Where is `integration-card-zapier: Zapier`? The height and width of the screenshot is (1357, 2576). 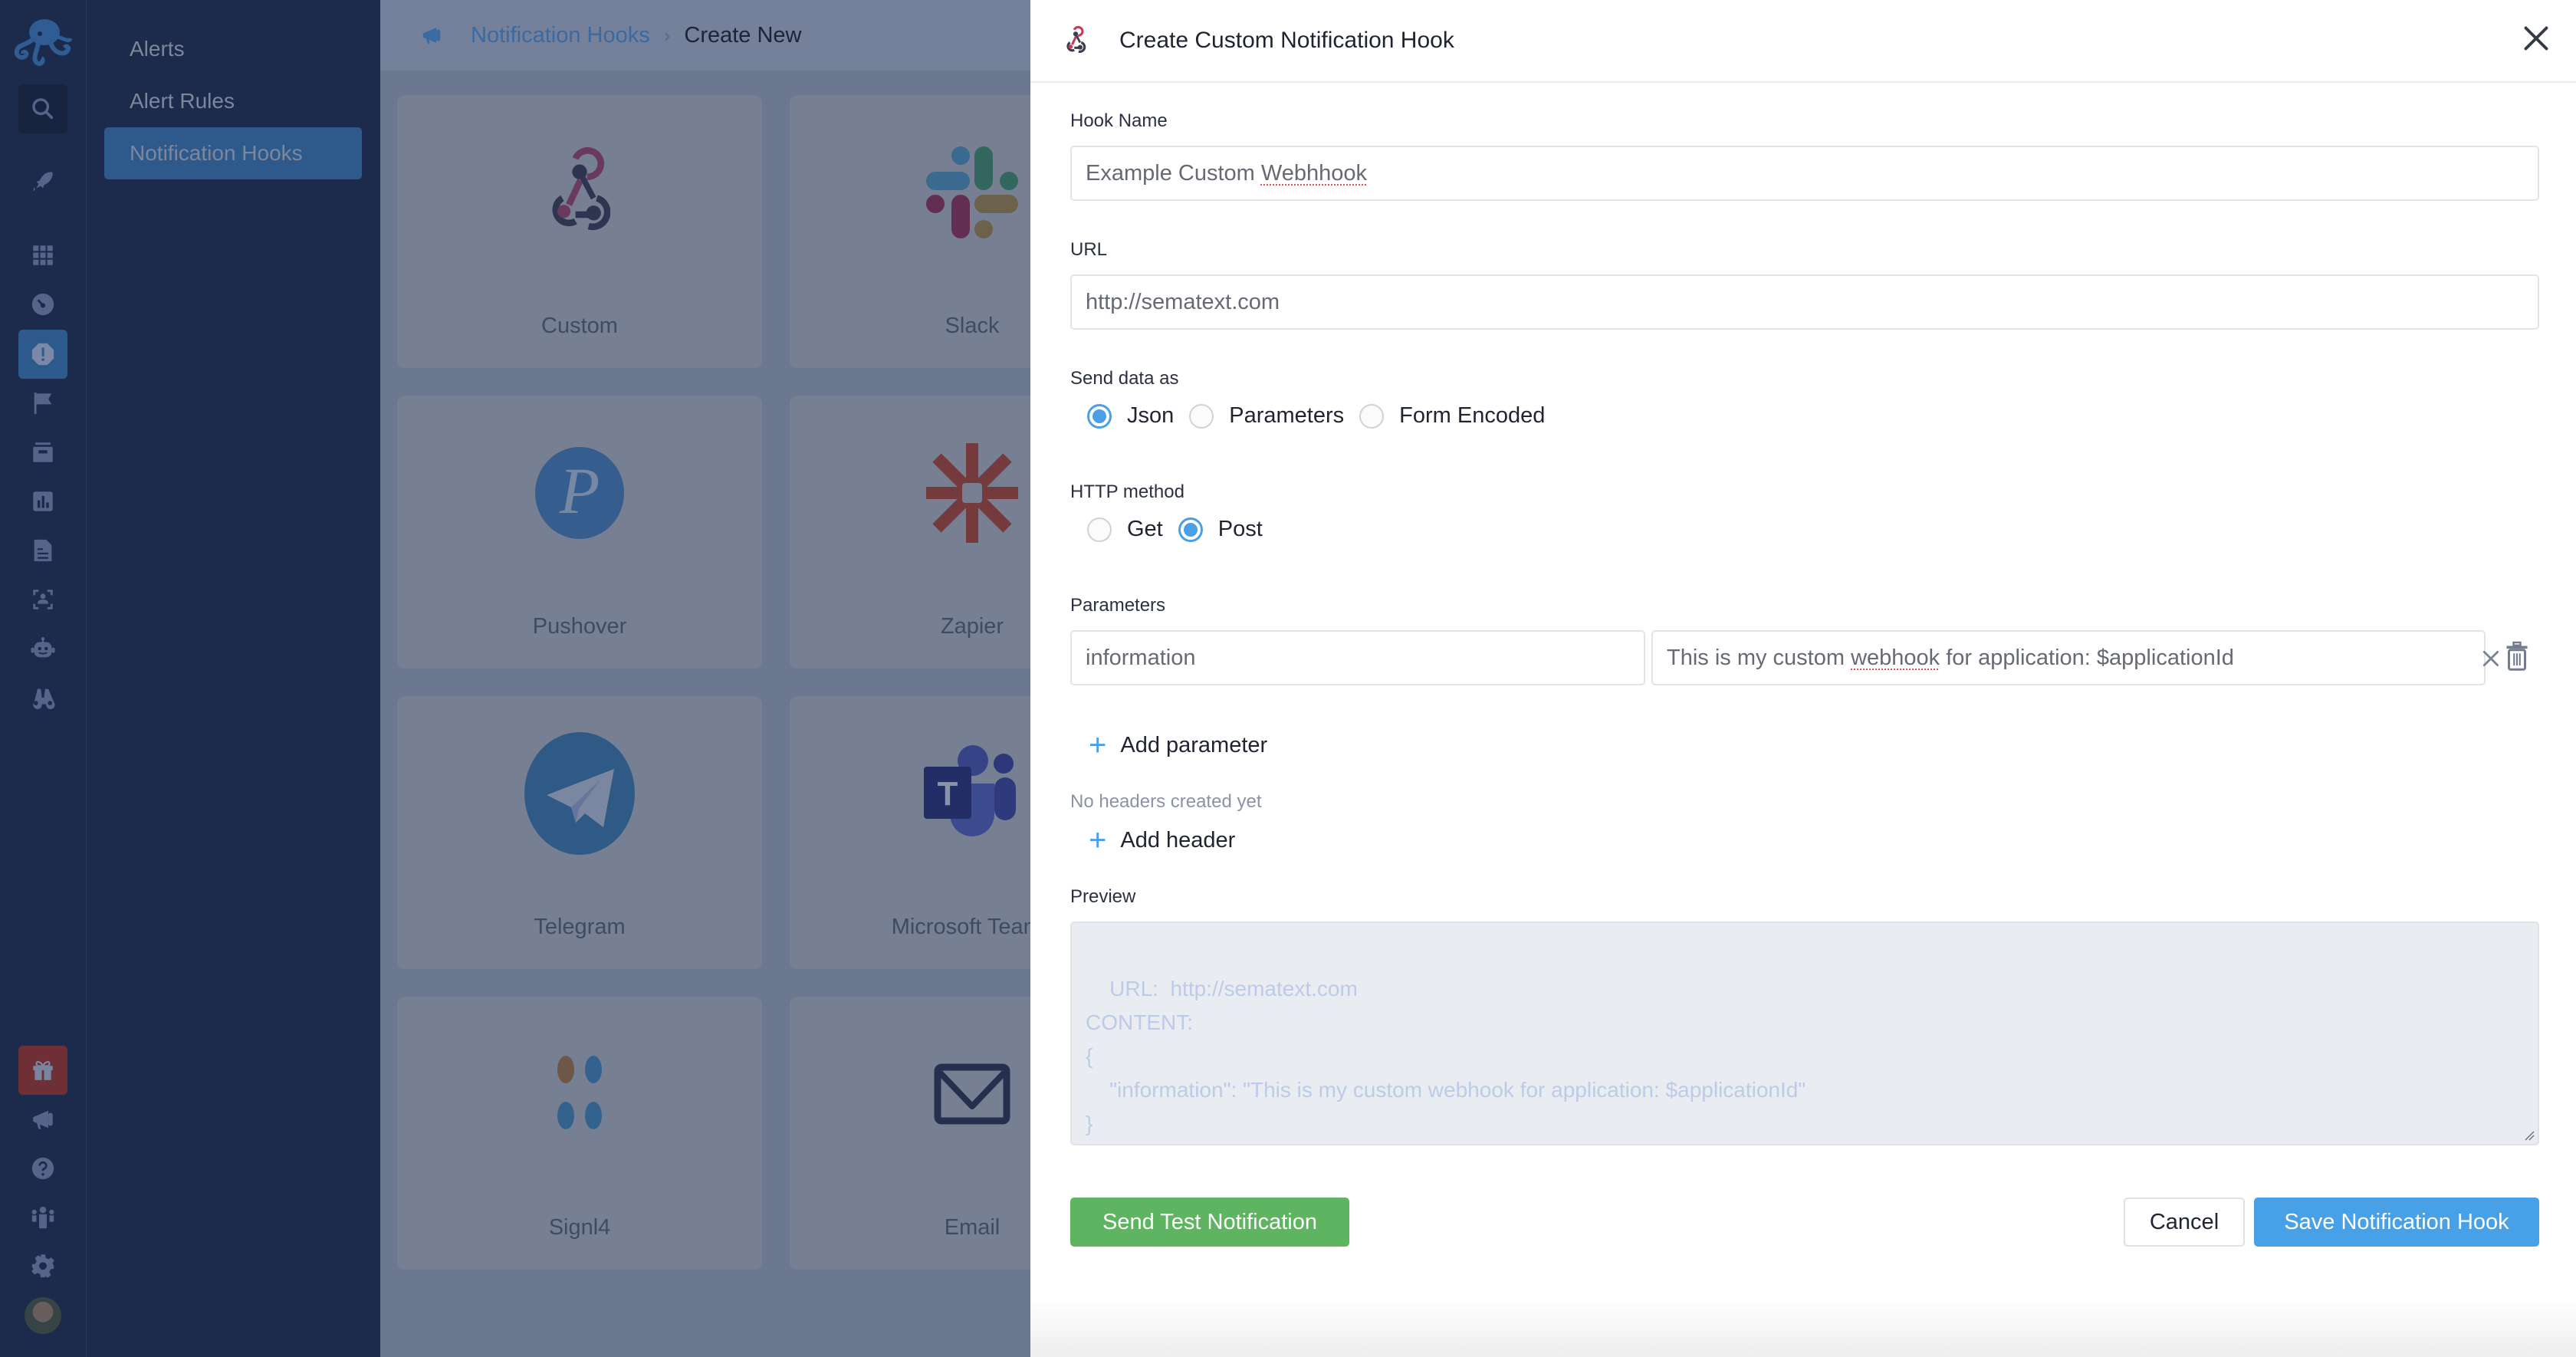
integration-card-zapier: Zapier is located at coordinates (910, 532).